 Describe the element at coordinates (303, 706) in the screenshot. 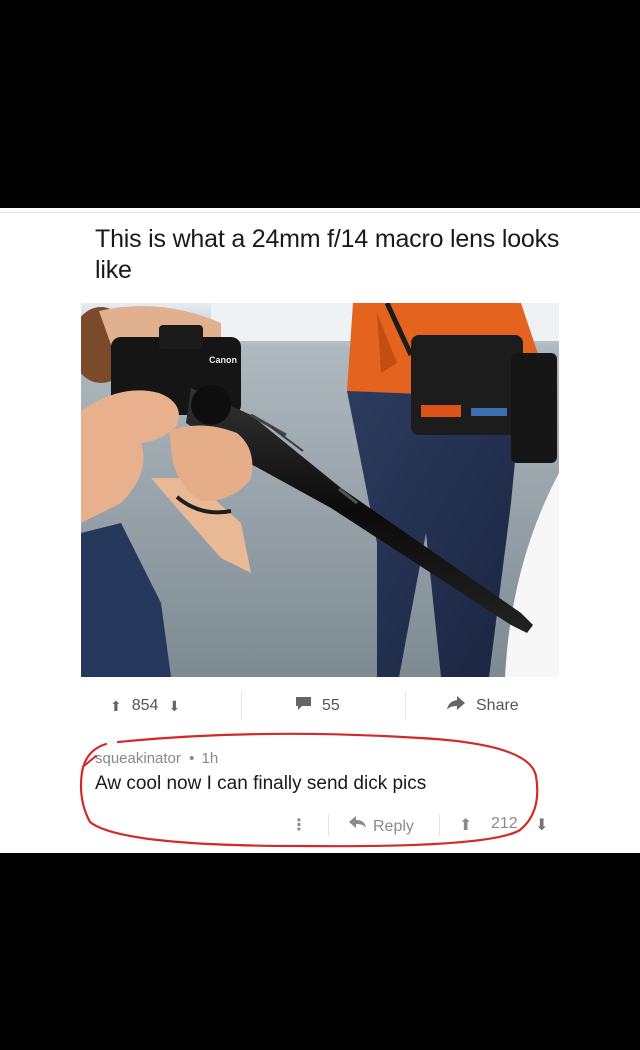

I see `comment-bubble-icon` at that location.